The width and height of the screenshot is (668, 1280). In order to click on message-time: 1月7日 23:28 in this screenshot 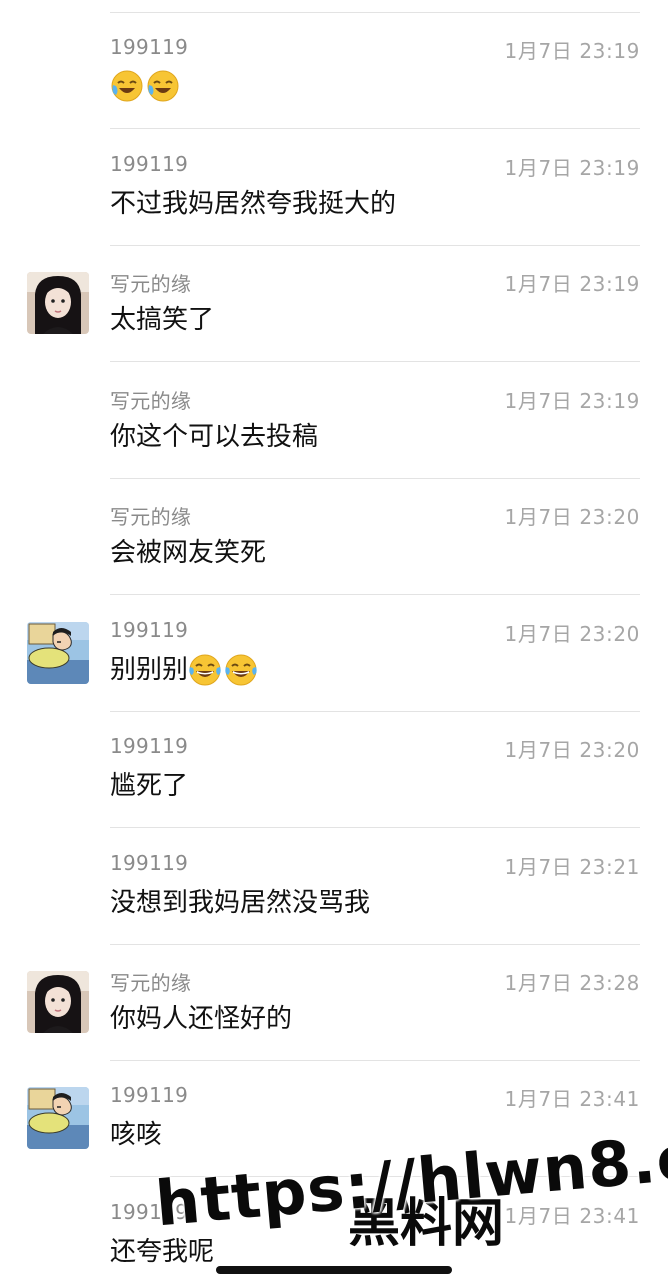, I will do `click(572, 983)`.